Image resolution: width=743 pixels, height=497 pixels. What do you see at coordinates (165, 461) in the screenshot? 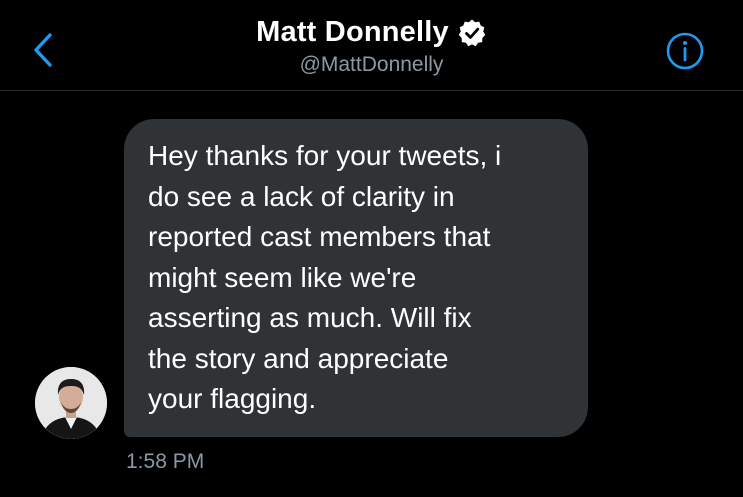
I see `message-timestamp: 1:58 PM` at bounding box center [165, 461].